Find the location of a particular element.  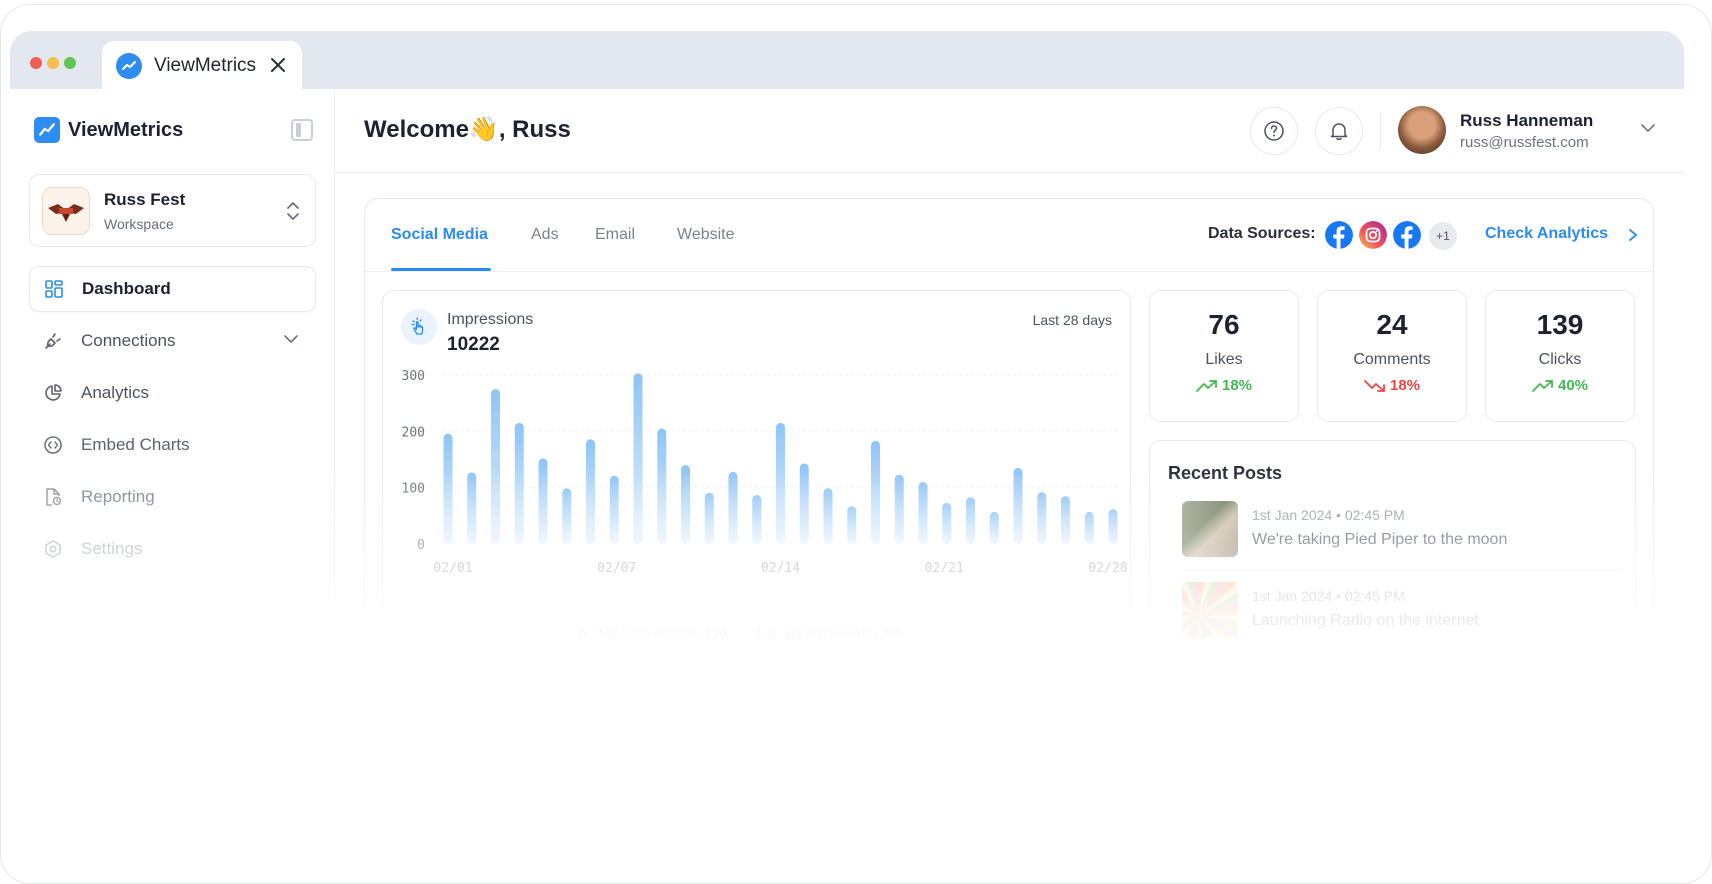

stat-card-comments: 24 Comments 18% is located at coordinates (1392, 356).